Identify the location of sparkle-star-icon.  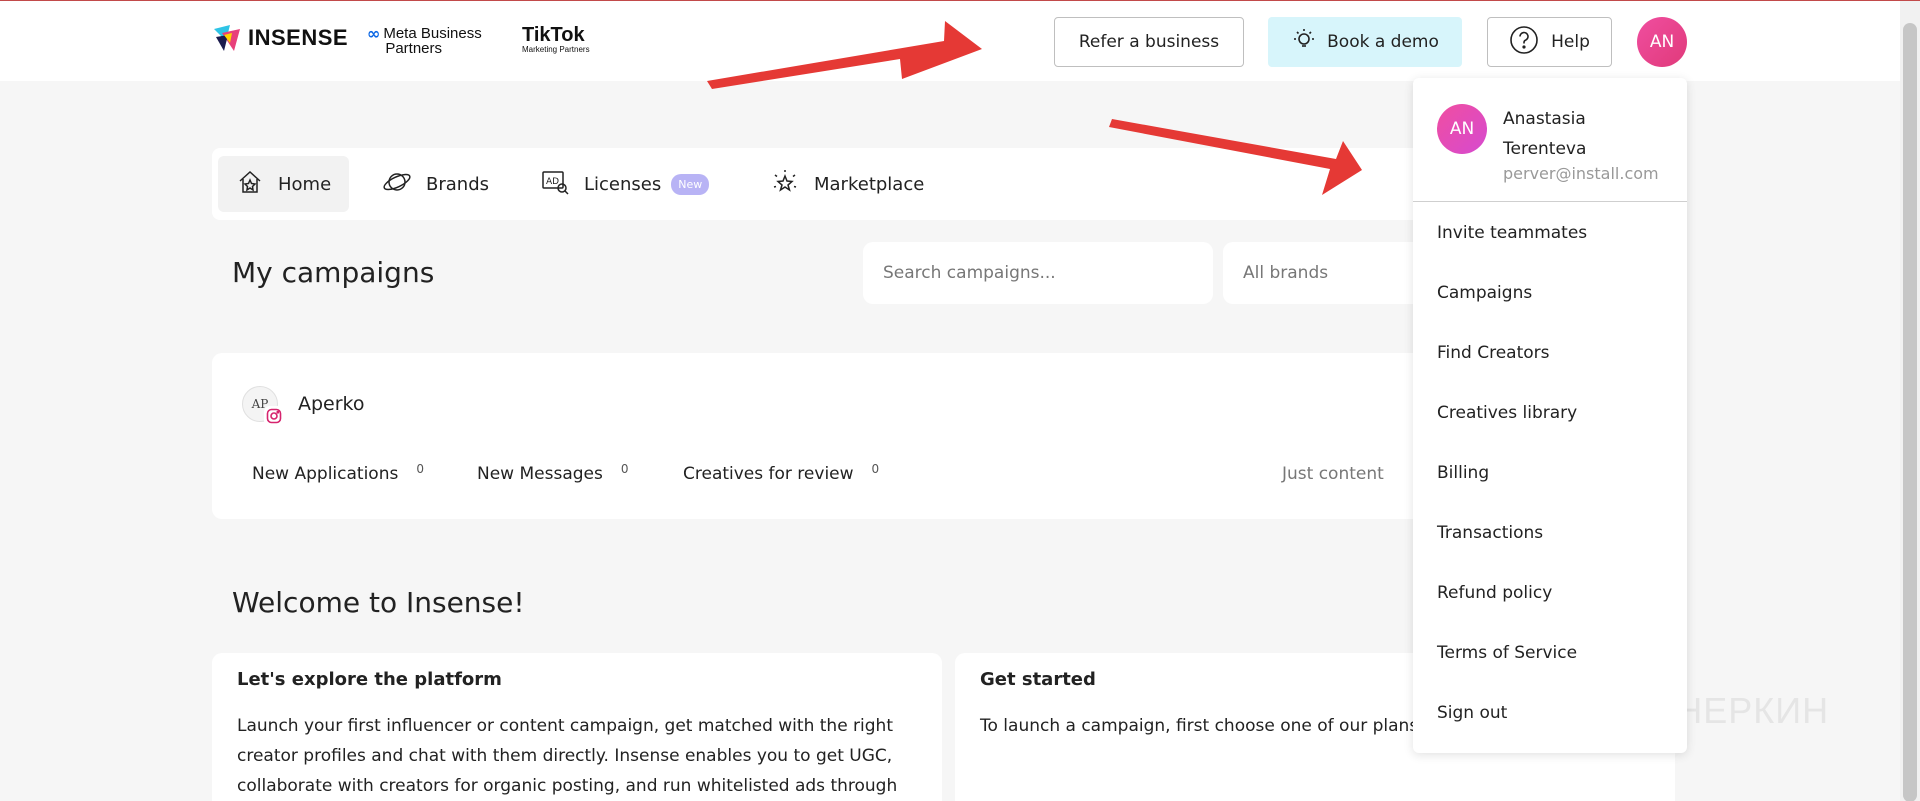
(785, 184).